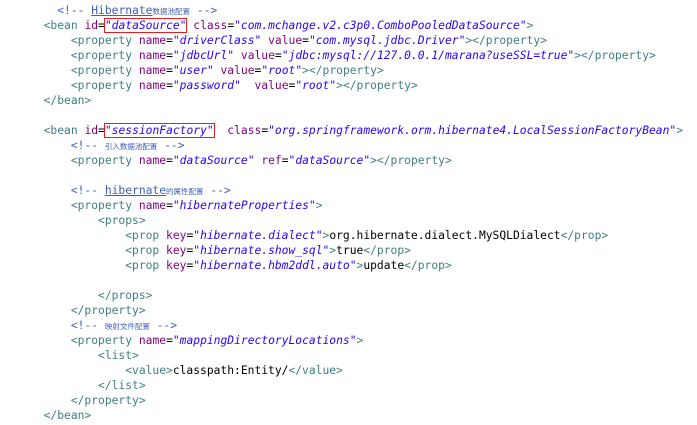  I want to click on code-line: <value>classpath:Entity/</value>, so click(186, 370).